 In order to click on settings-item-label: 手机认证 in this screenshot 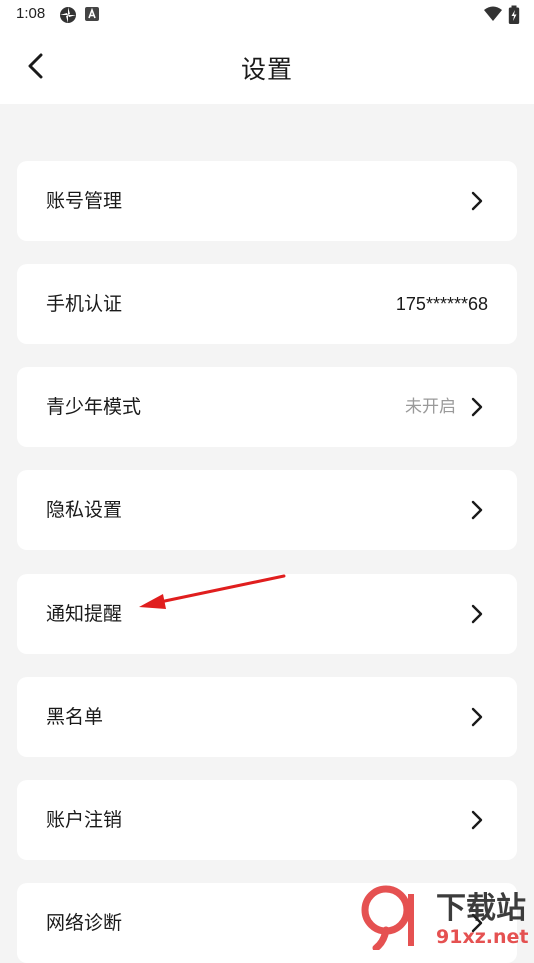, I will do `click(84, 304)`.